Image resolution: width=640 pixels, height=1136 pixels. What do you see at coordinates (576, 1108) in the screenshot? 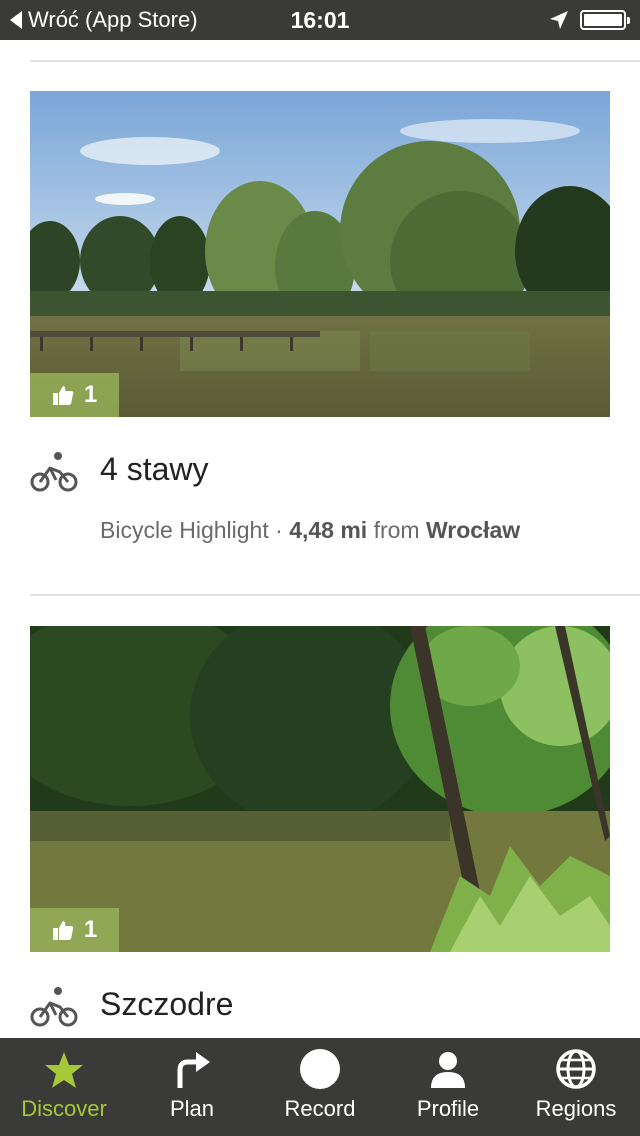
I see `tab-label: Regions` at bounding box center [576, 1108].